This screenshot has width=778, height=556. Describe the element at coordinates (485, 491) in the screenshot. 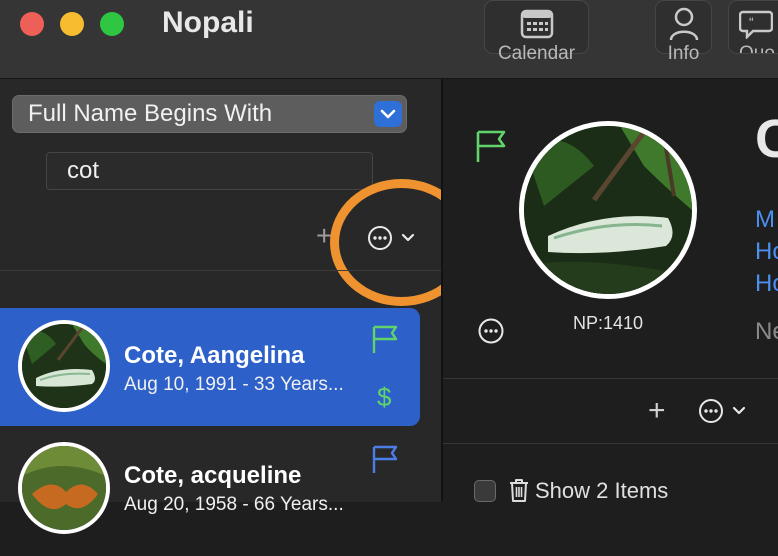

I see `show-items-checkbox` at that location.